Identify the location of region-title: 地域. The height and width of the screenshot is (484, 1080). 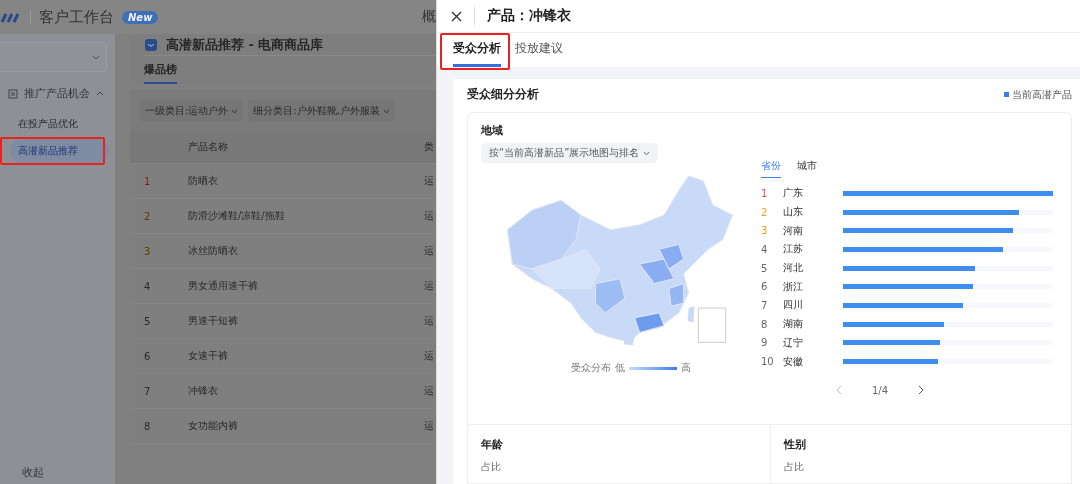
(492, 130).